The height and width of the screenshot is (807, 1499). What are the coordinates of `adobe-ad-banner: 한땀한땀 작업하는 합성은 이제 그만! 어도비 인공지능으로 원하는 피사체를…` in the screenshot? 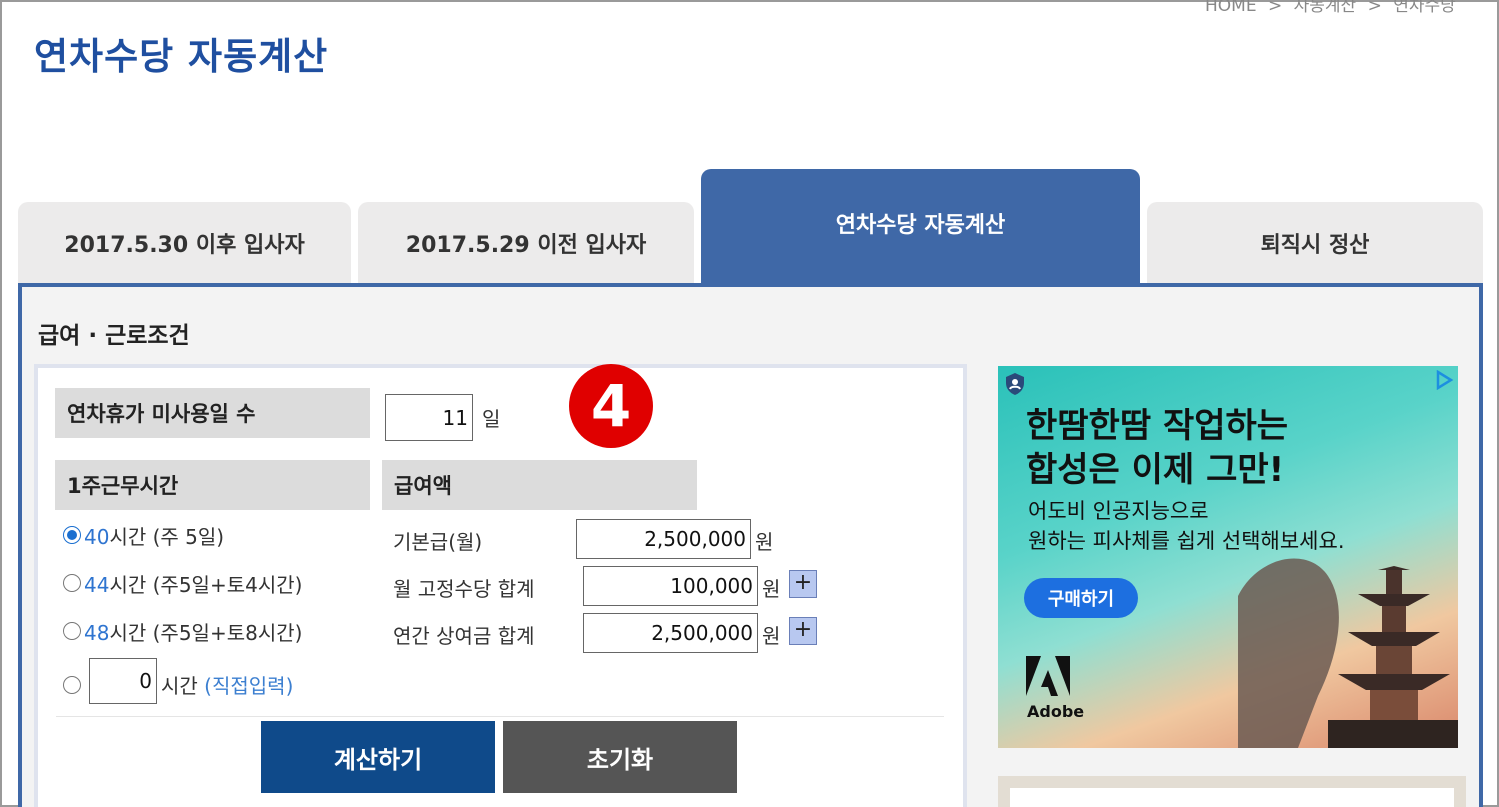 It's located at (1228, 557).